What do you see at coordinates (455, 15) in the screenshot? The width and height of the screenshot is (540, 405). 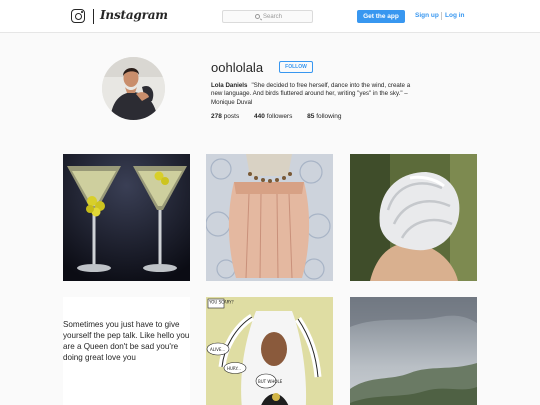 I see `log-in-link: Log in` at bounding box center [455, 15].